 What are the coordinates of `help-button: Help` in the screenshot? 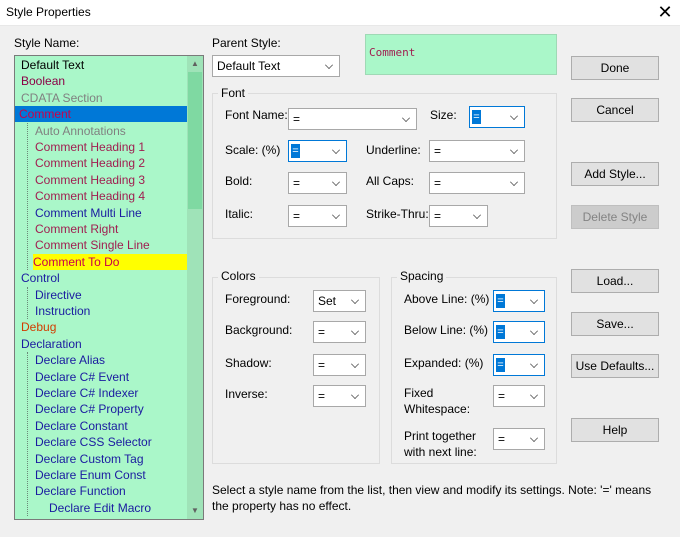 It's located at (615, 430).